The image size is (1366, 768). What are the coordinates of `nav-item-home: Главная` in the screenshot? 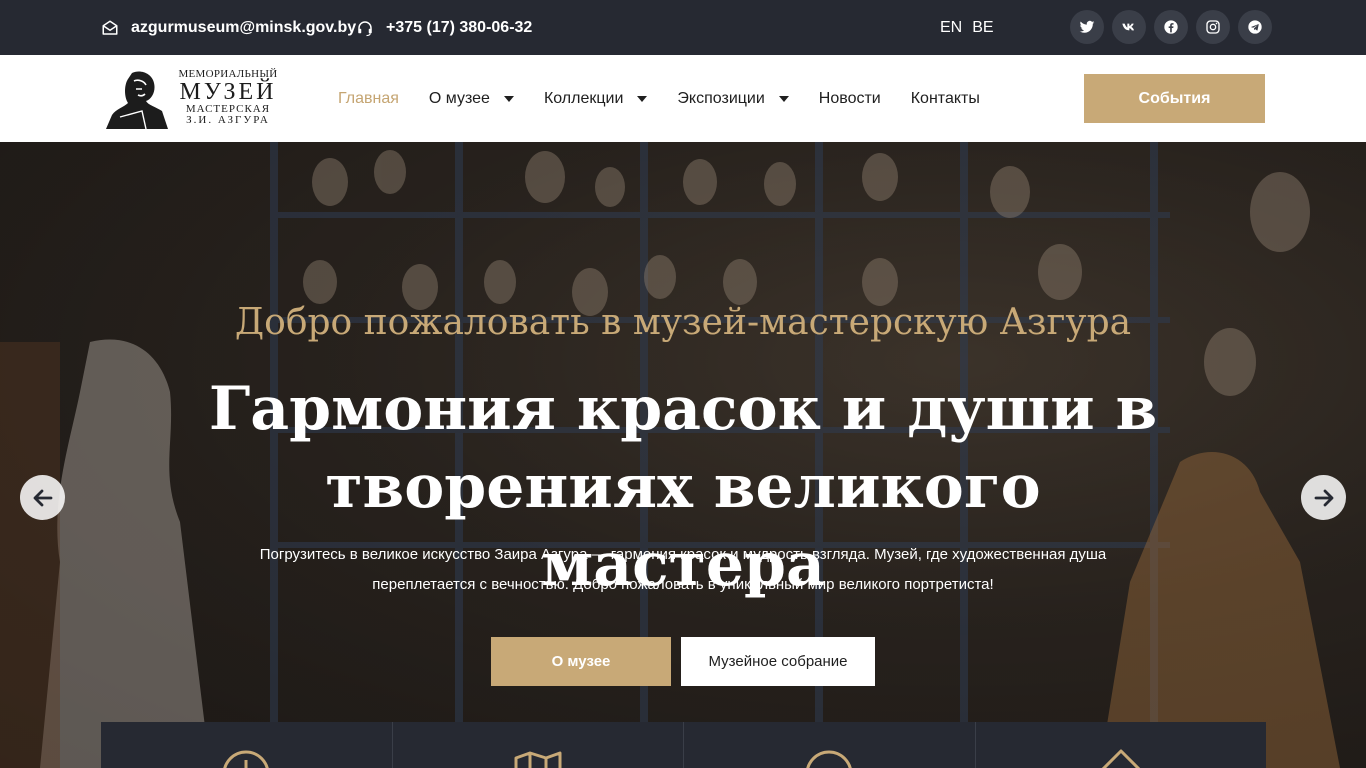 It's located at (368, 99).